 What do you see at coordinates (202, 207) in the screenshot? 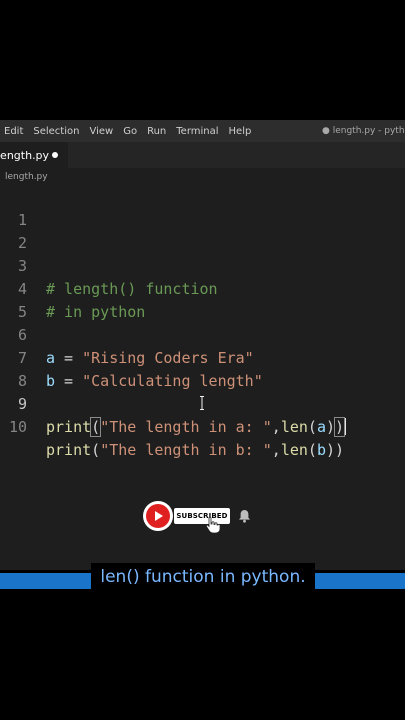
I see `code-line: 1` at bounding box center [202, 207].